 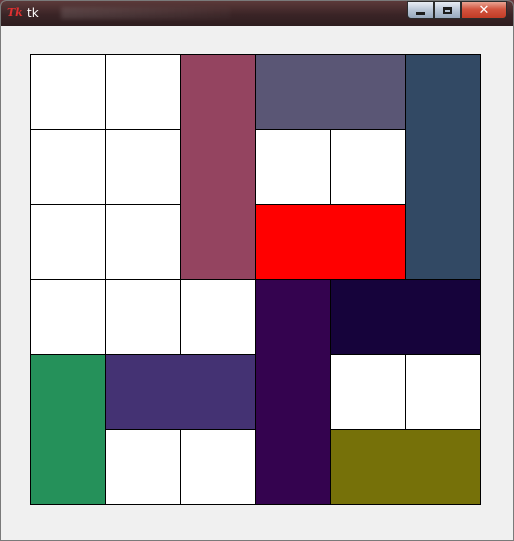 I want to click on close-button: ✕, so click(x=484, y=10).